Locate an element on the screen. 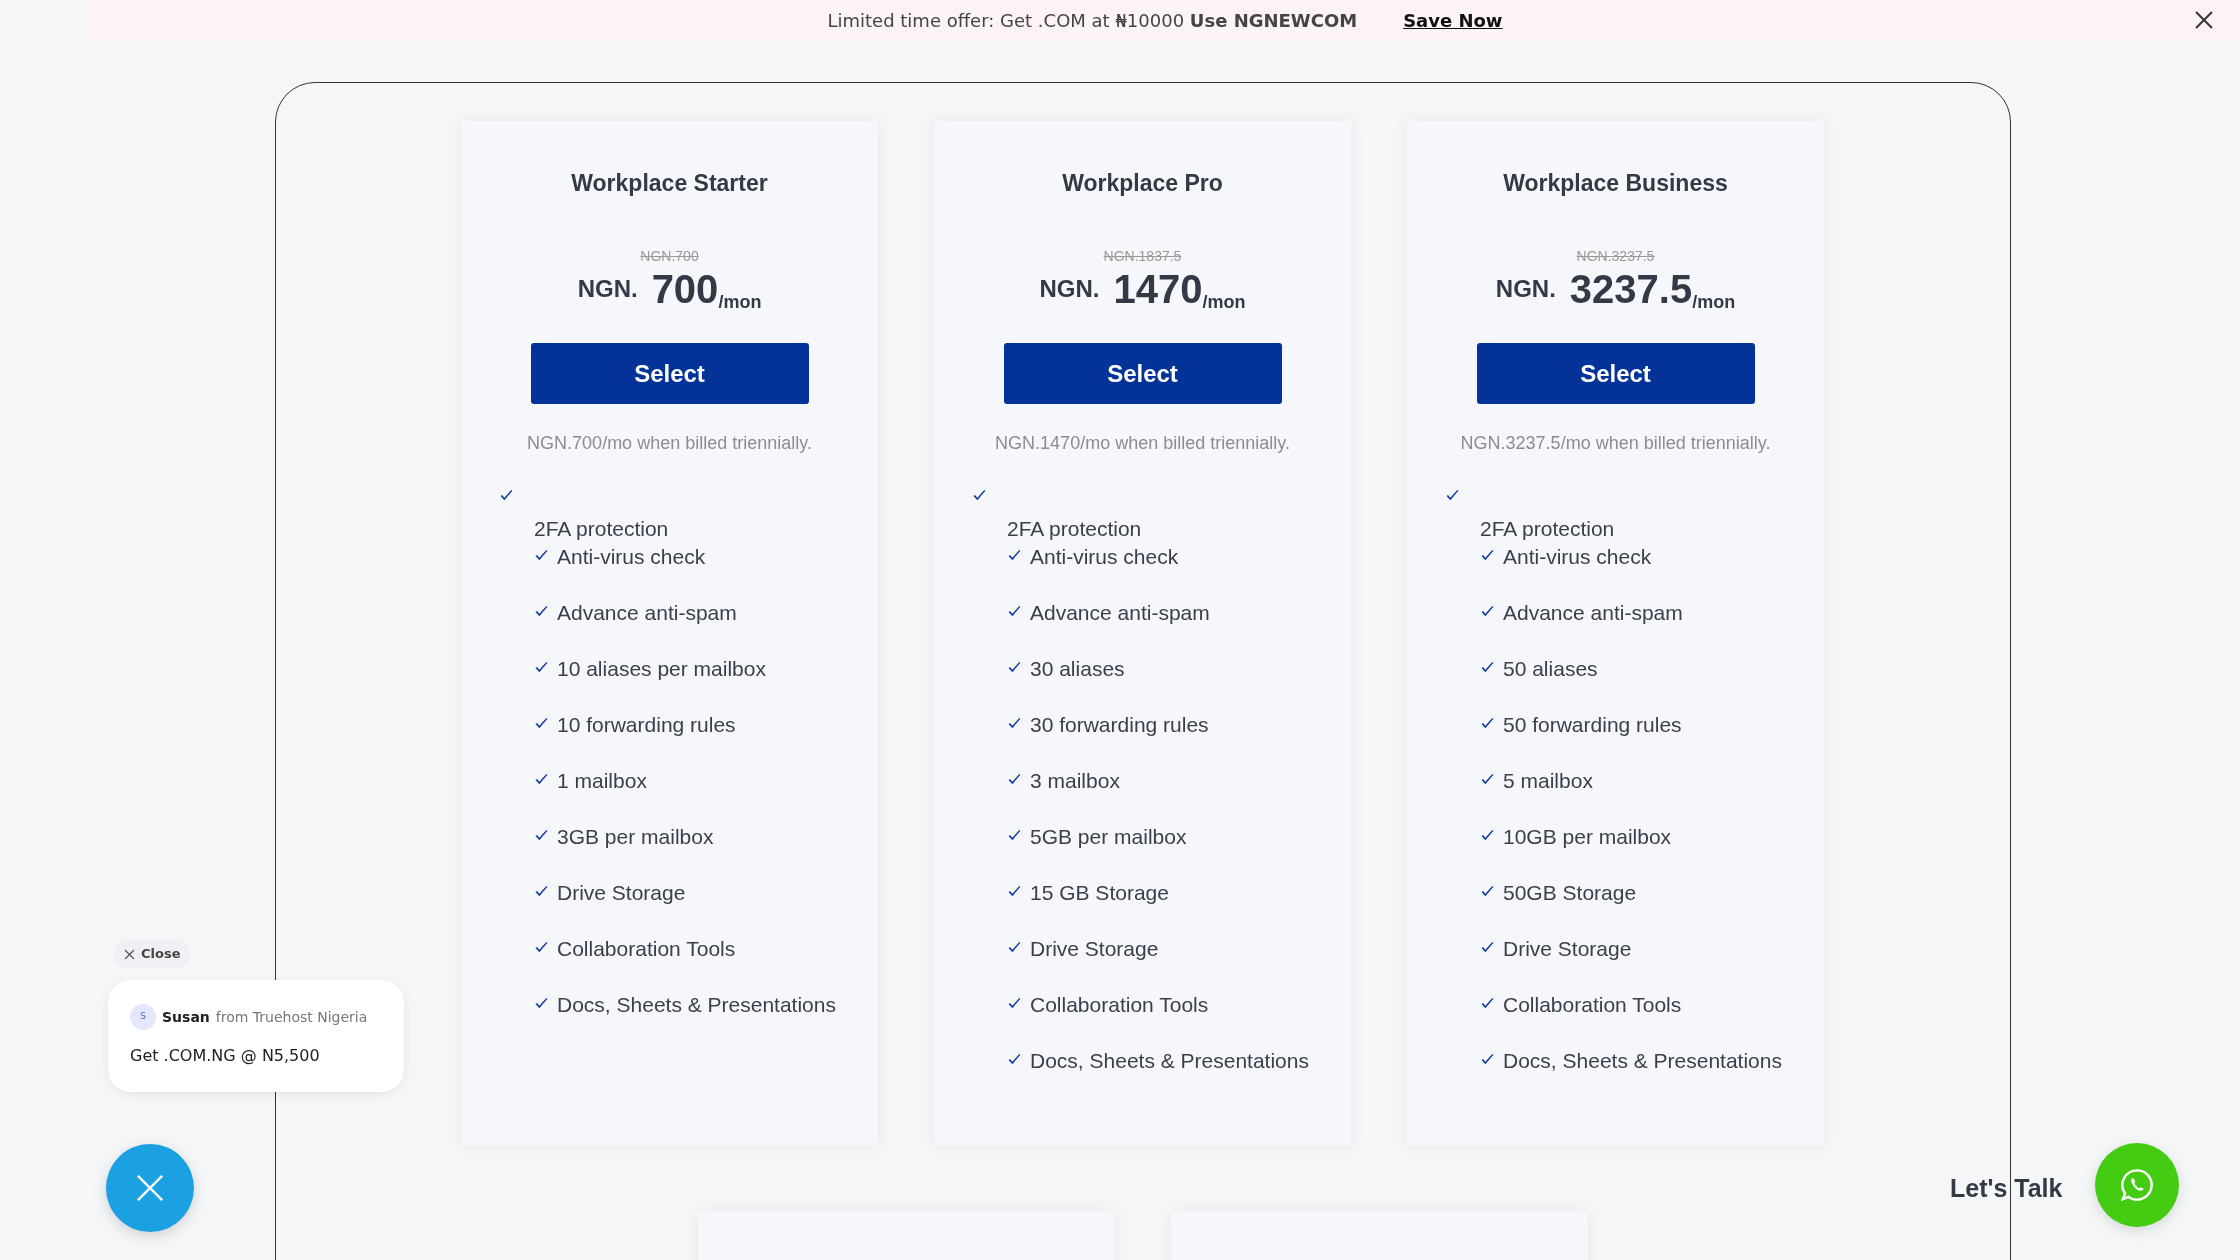 The height and width of the screenshot is (1260, 2240). old-price: NGN.1837.5 is located at coordinates (1142, 256).